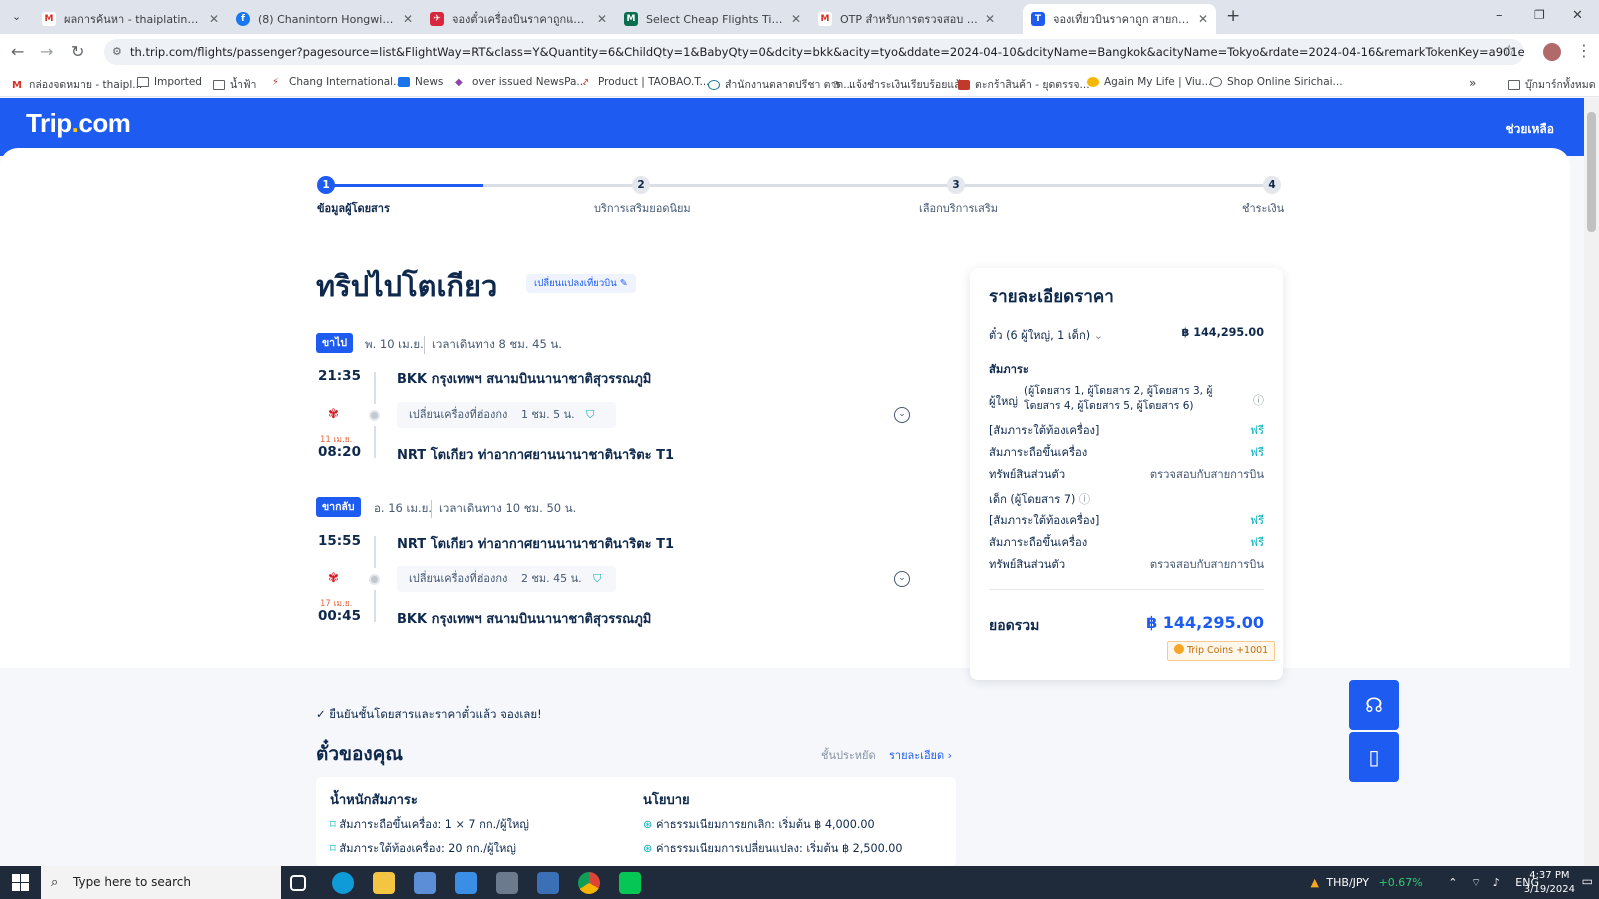  I want to click on trip-favicon-icon: T, so click(1038, 19).